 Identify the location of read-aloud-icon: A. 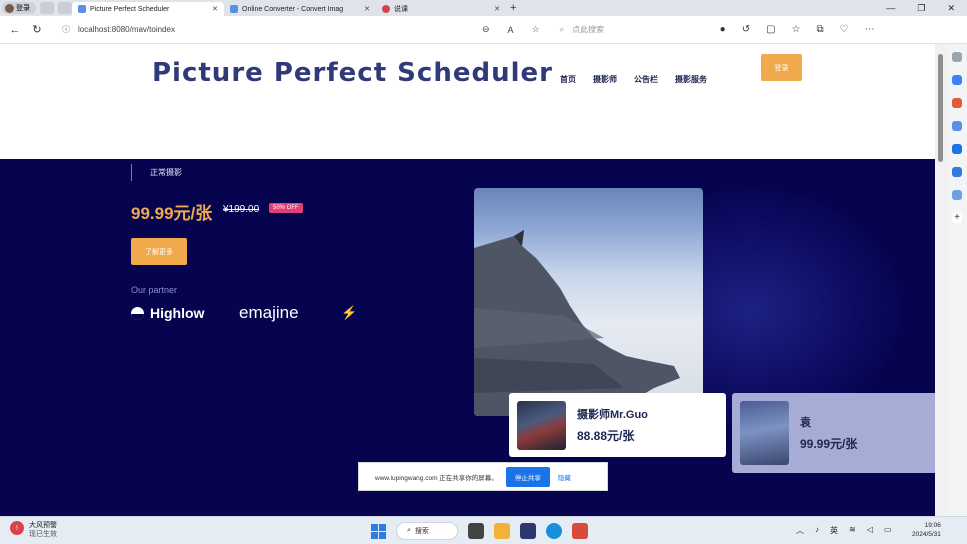
(511, 30).